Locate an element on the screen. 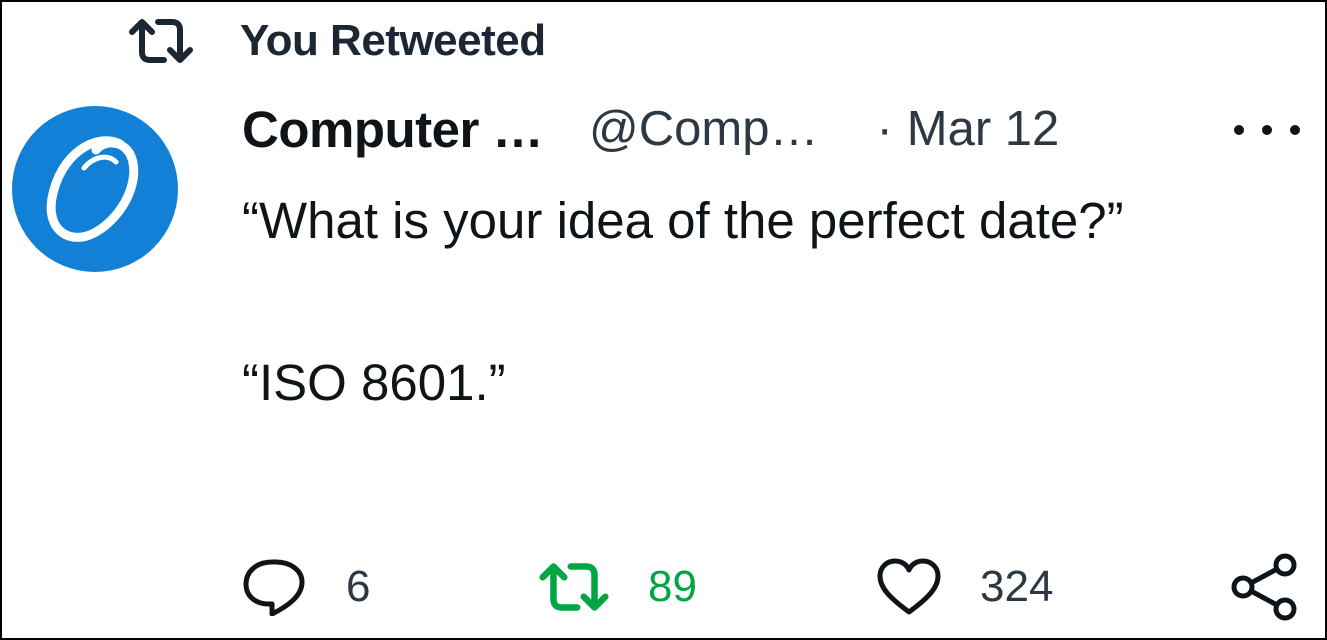  reply-button: 6 is located at coordinates (306, 587).